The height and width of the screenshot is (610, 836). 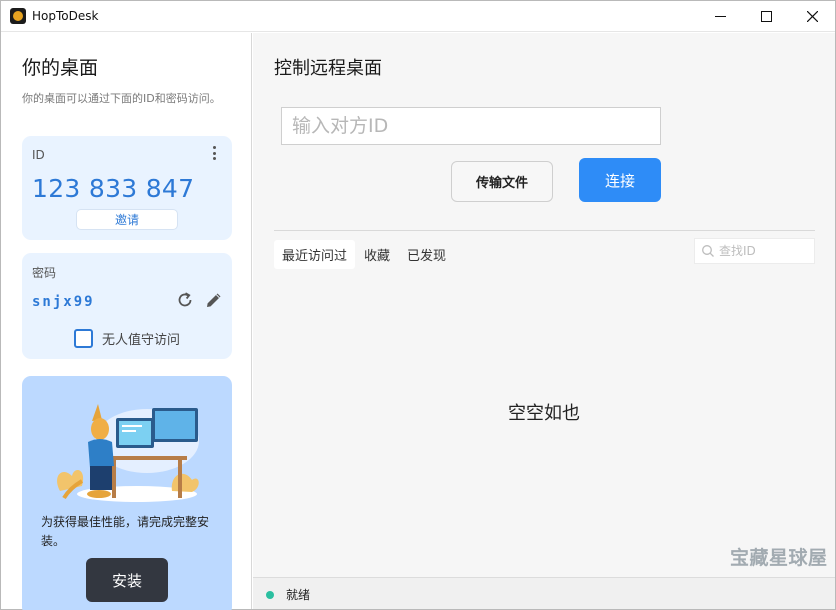 What do you see at coordinates (141, 340) in the screenshot?
I see `unattended-access-label: 无人值守访问` at bounding box center [141, 340].